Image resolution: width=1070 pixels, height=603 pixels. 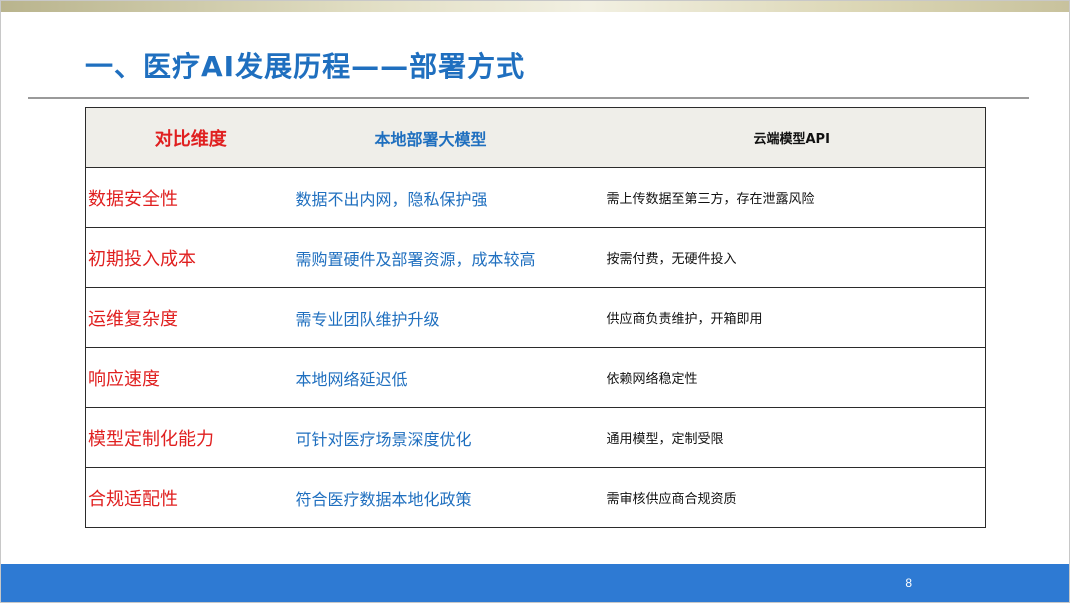 I want to click on table-row: 初期投入成本 需购置硬件及部署资源，成本较高 按需付费，无硬件投入, so click(x=535, y=257).